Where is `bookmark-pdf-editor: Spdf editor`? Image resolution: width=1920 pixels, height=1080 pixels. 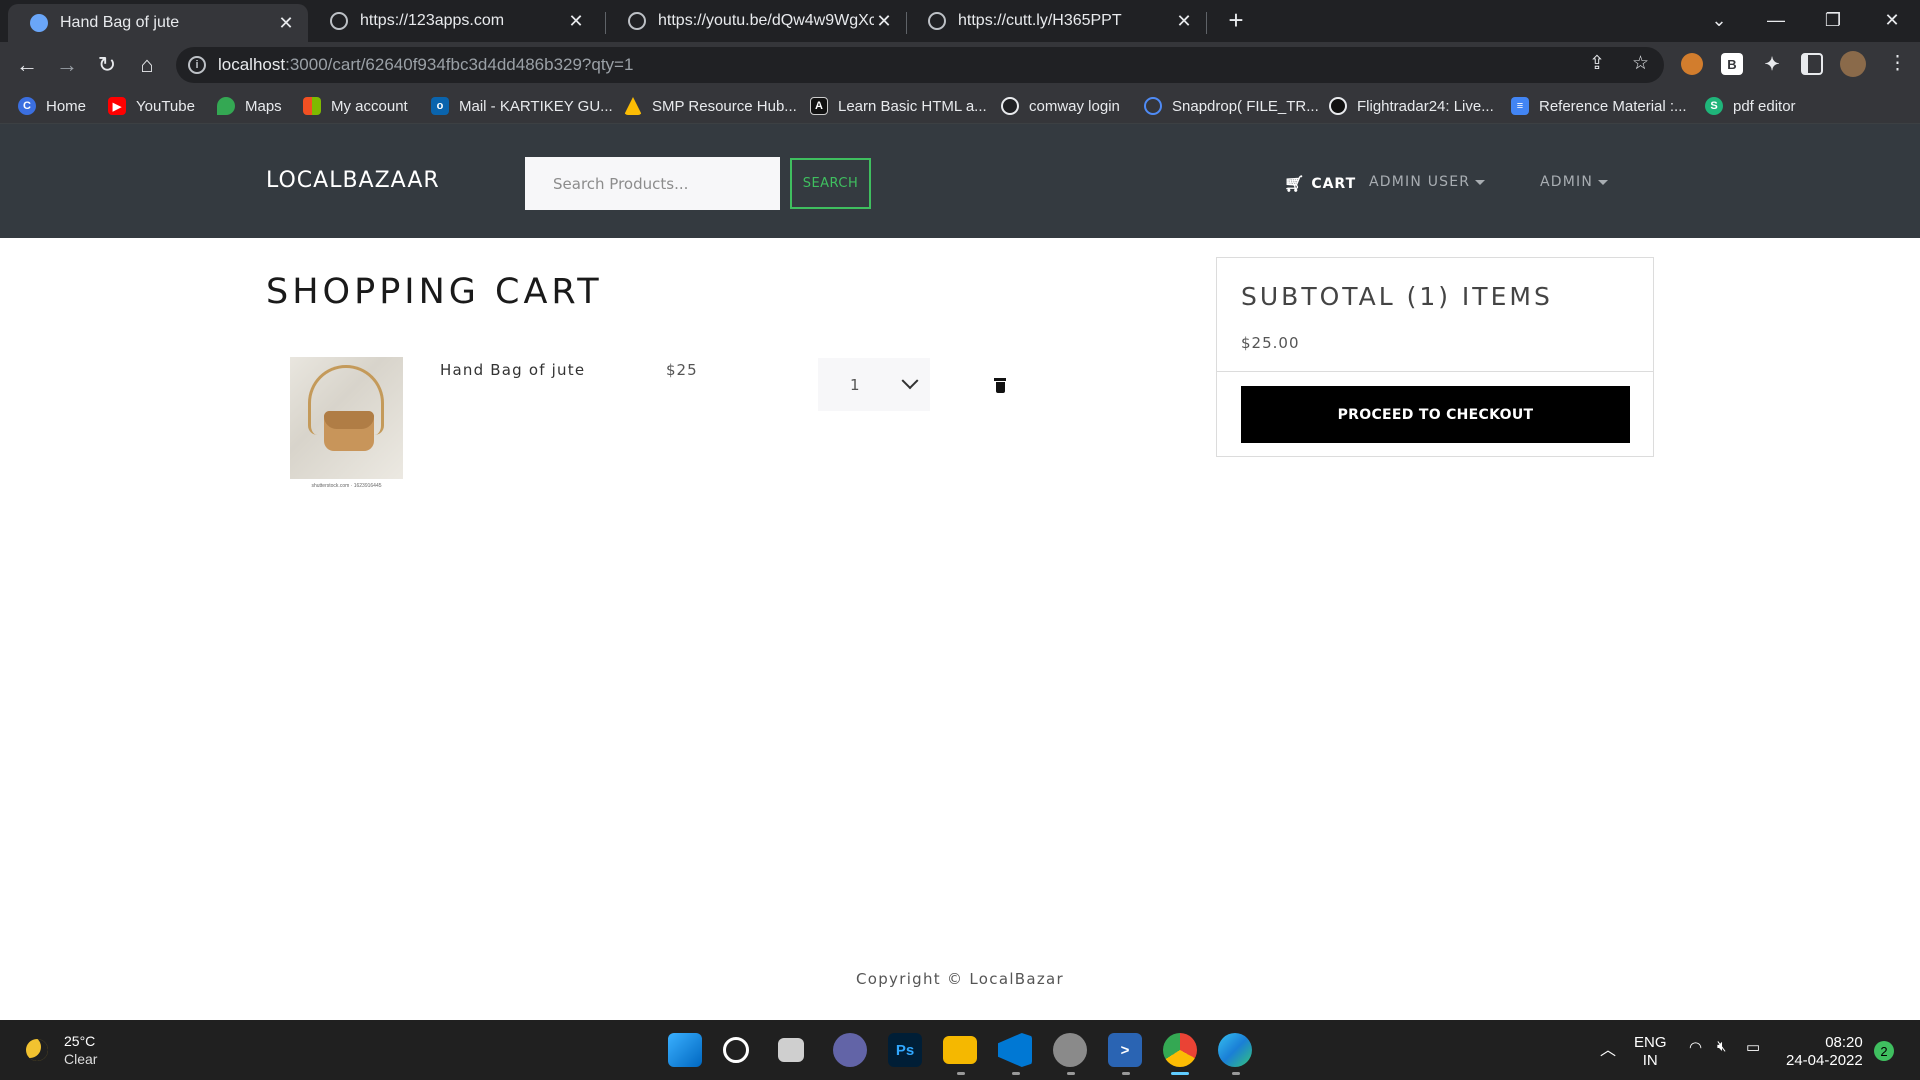 bookmark-pdf-editor: Spdf editor is located at coordinates (1750, 106).